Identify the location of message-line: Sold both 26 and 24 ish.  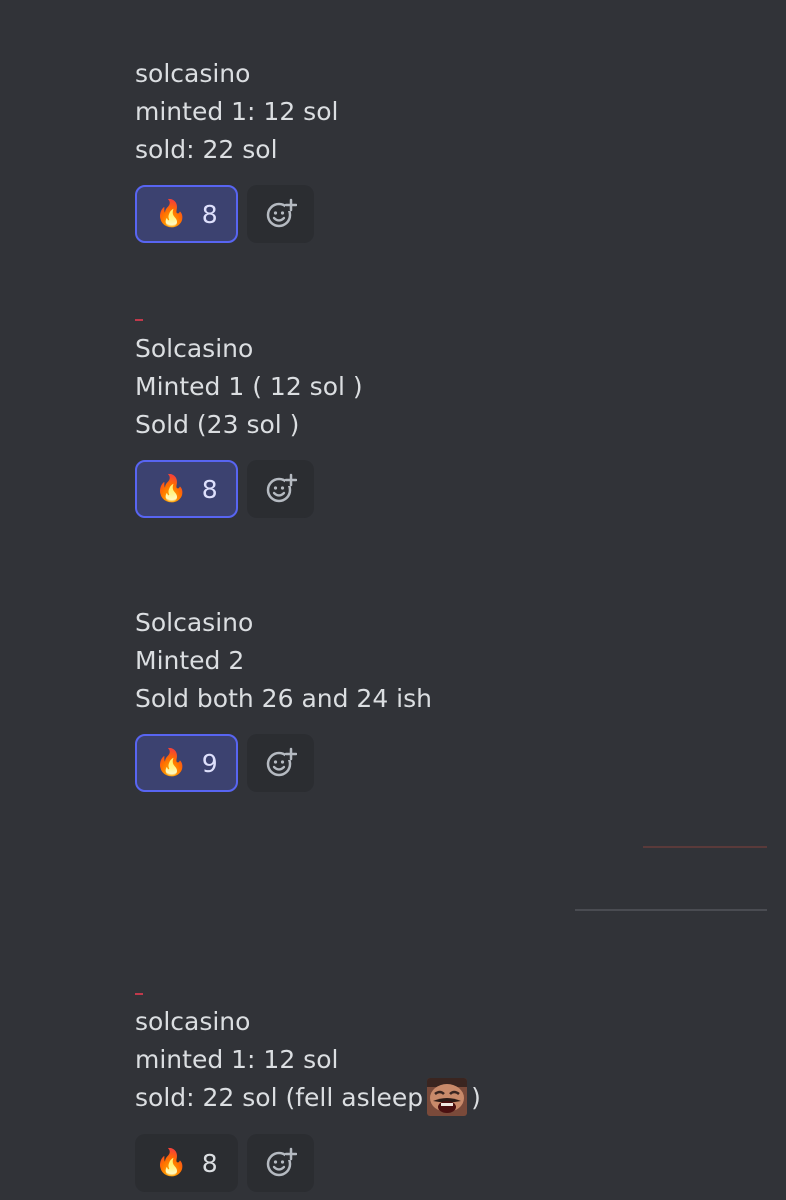
(283, 698).